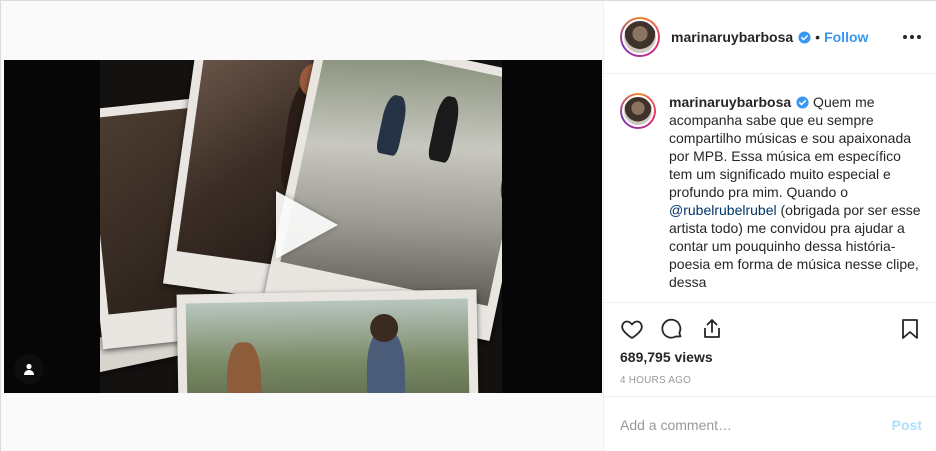 This screenshot has height=451, width=936. What do you see at coordinates (907, 425) in the screenshot?
I see `post-comment-button: Post` at bounding box center [907, 425].